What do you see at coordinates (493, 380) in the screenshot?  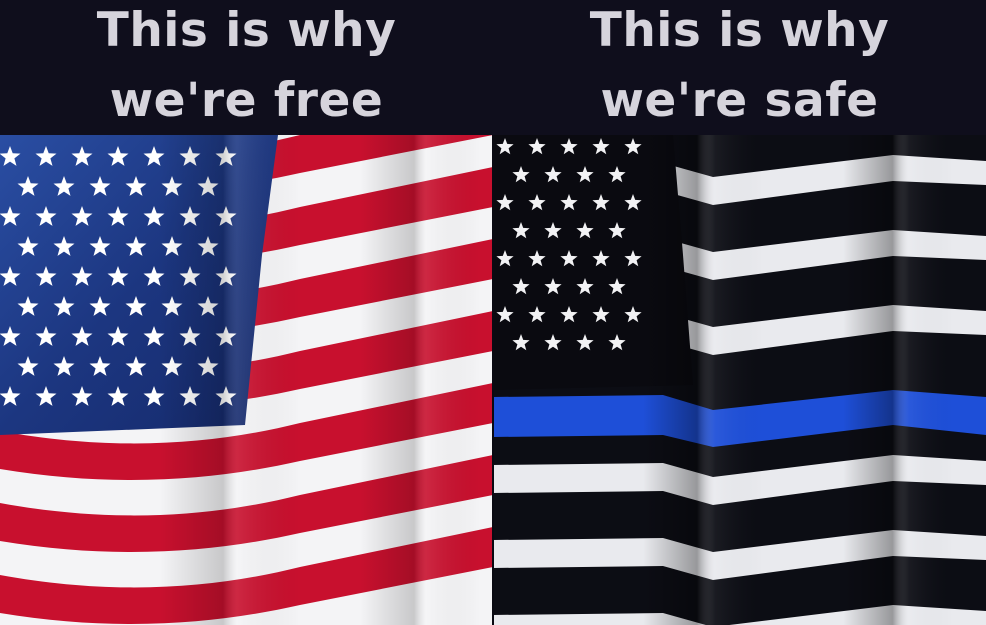 I see `panel-divider` at bounding box center [493, 380].